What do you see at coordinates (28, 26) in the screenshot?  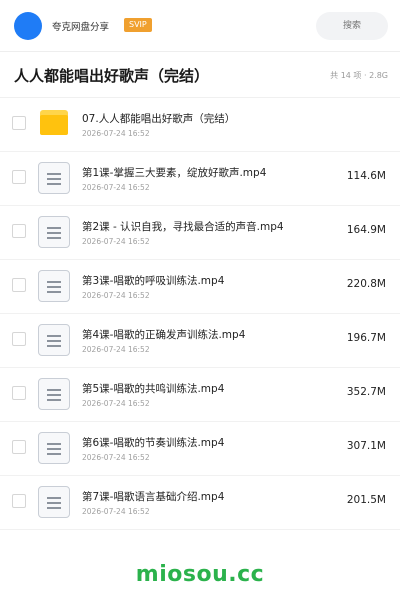 I see `avatar` at bounding box center [28, 26].